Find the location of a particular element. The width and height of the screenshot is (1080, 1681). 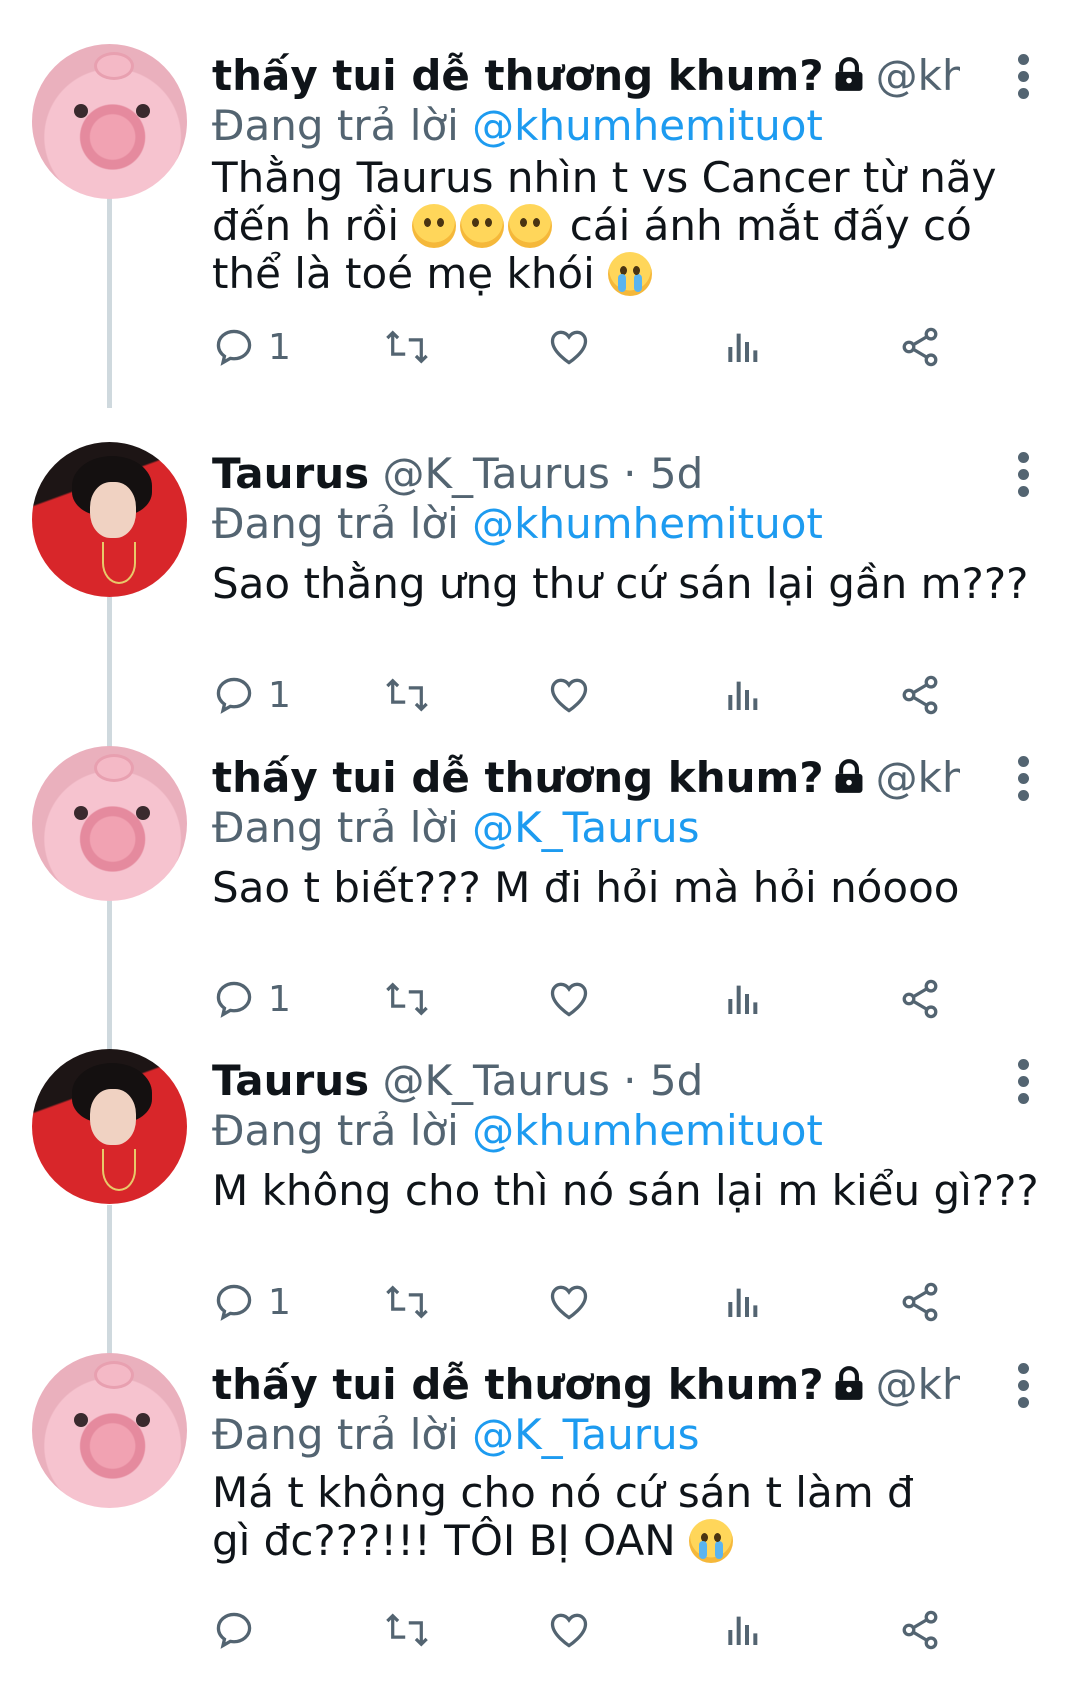

tweet-header: thấy tui dễ thương khum? @khu··· is located at coordinates (586, 1387).